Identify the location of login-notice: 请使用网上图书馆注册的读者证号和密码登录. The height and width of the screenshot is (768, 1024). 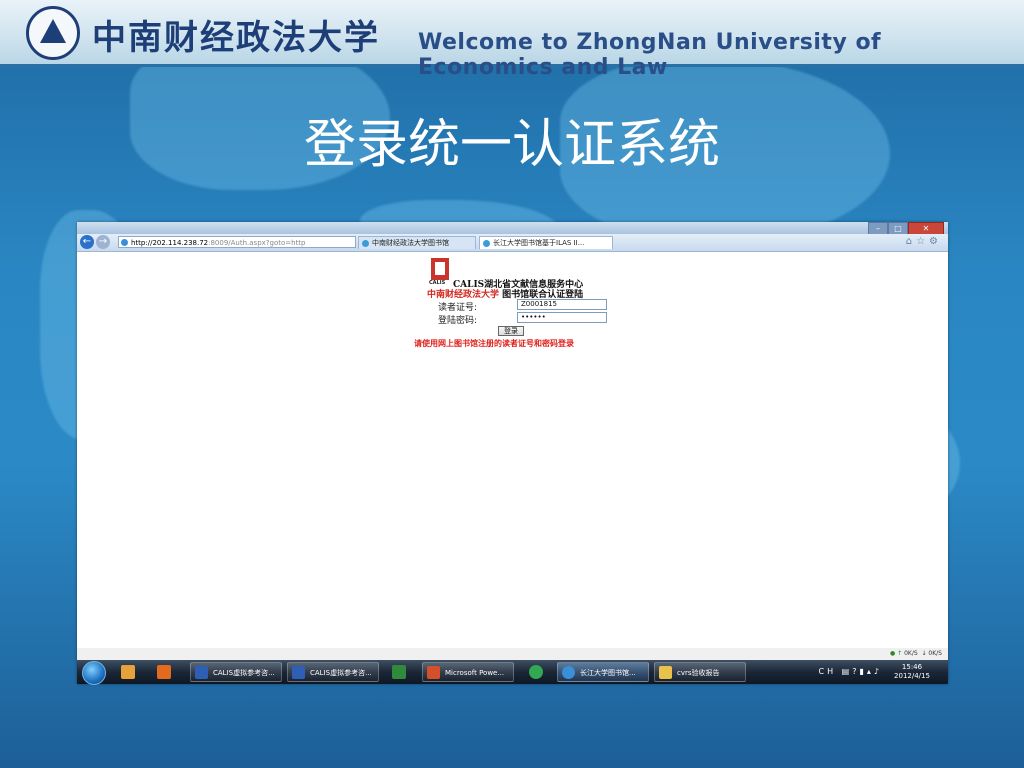
(494, 343).